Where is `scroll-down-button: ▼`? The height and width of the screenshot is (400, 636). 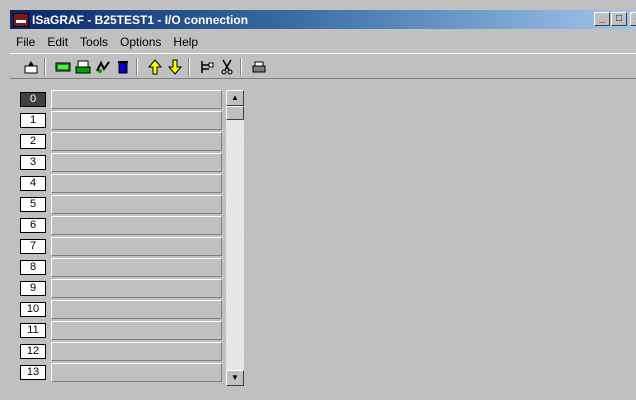 scroll-down-button: ▼ is located at coordinates (235, 378).